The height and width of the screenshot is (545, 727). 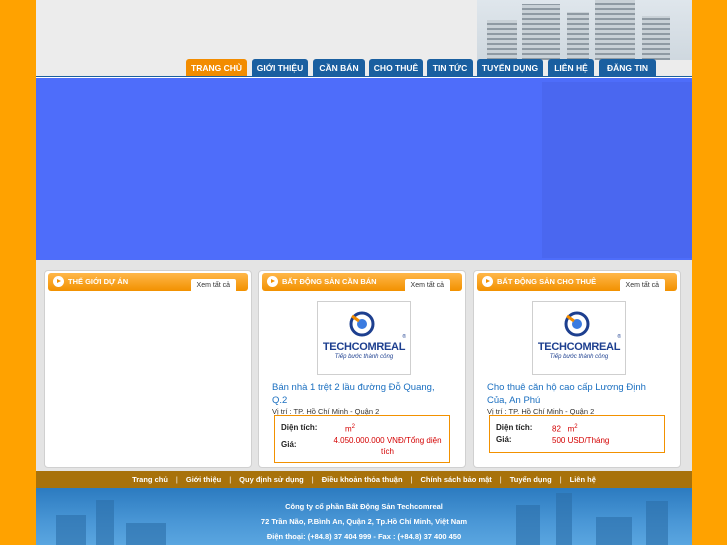 I want to click on nav-dang-tin: ĐĂNG TIN, so click(x=627, y=68).